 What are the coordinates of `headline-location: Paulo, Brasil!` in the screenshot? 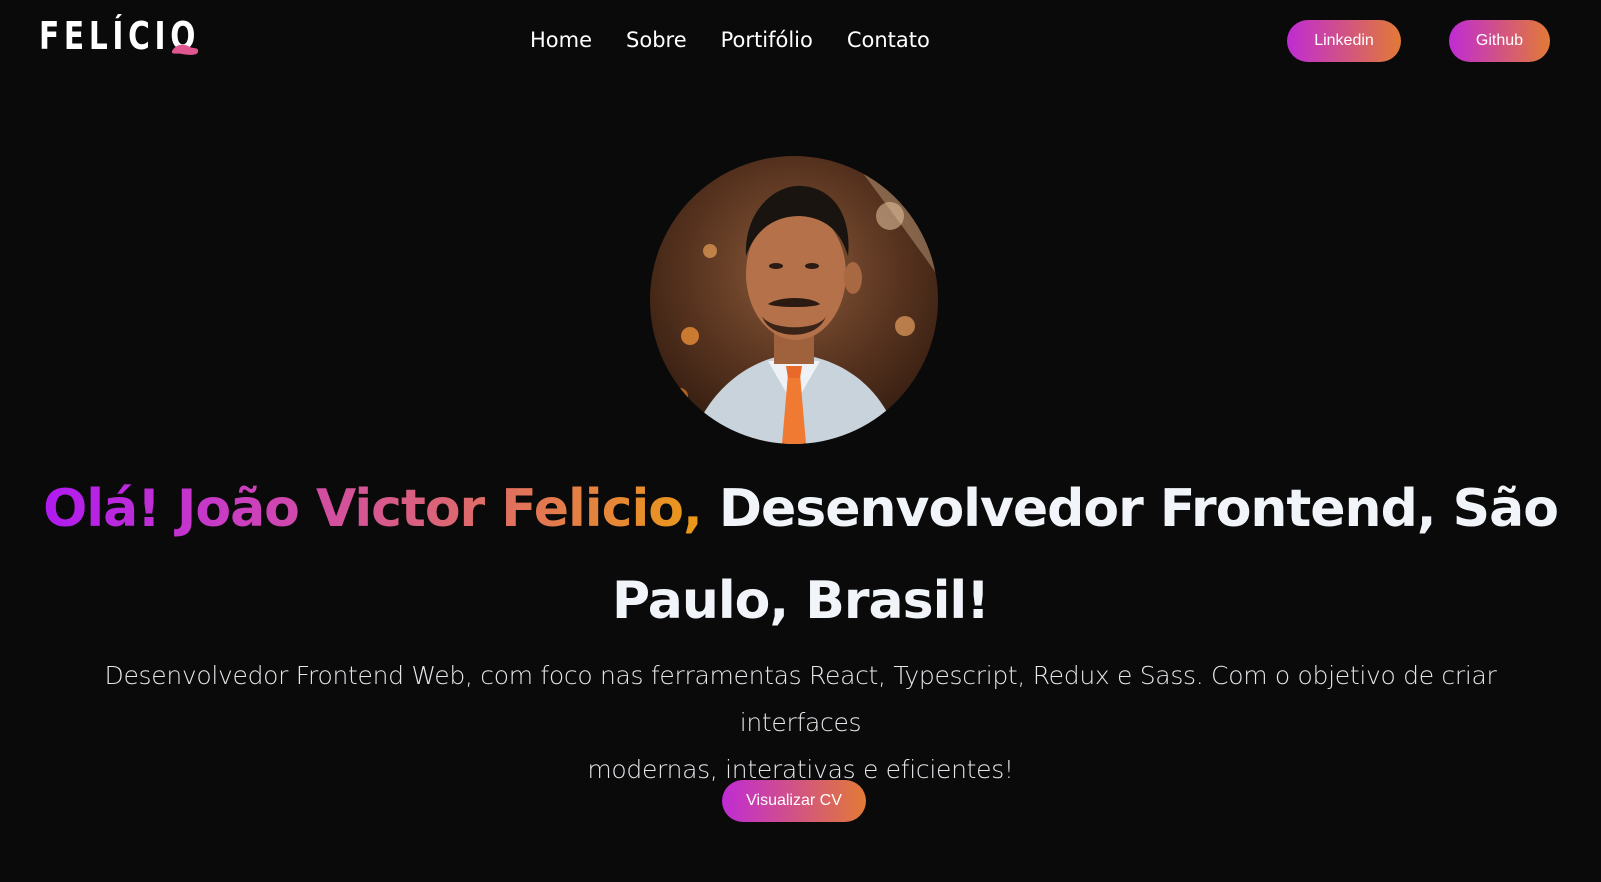 It's located at (801, 601).